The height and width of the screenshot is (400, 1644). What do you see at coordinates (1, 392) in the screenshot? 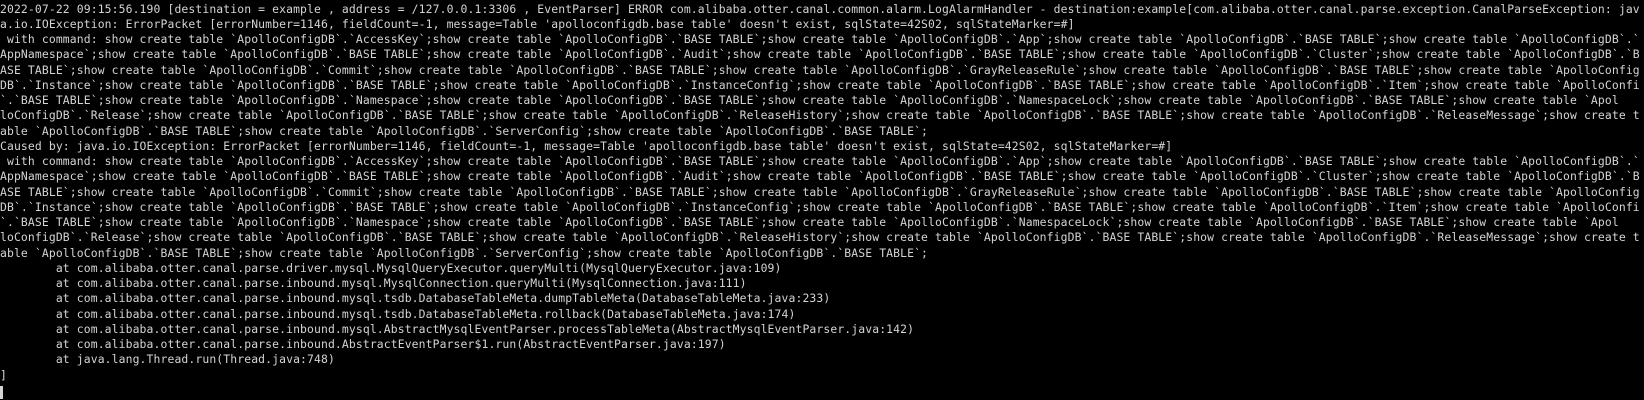
I see `text-cursor` at bounding box center [1, 392].